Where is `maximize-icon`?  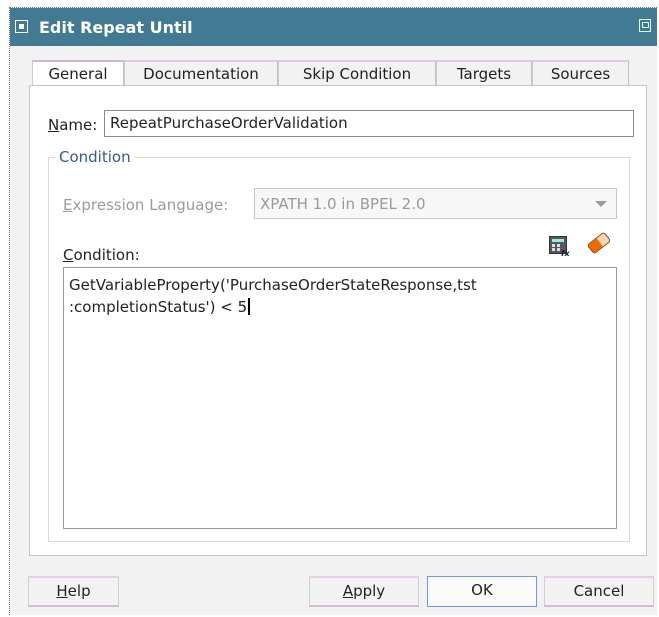 maximize-icon is located at coordinates (645, 25).